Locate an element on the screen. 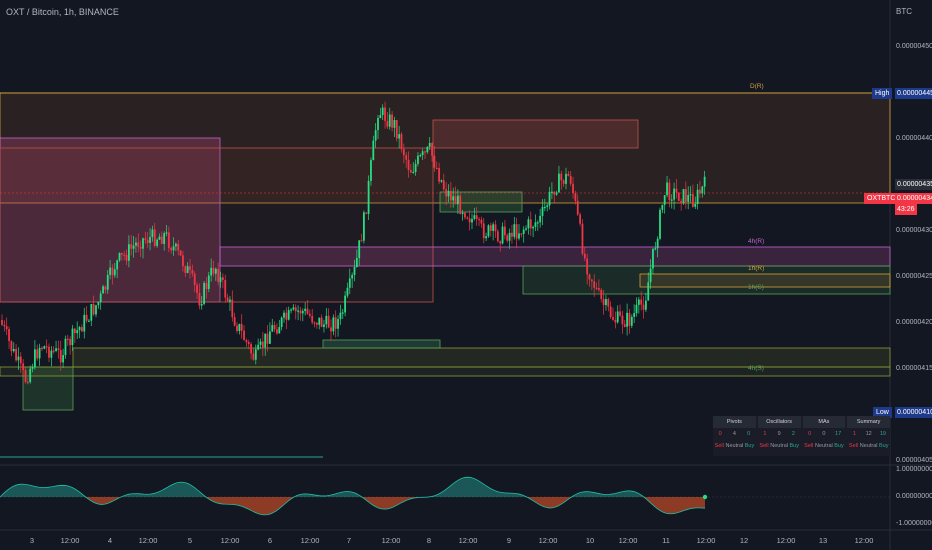  neutral-count: 4 is located at coordinates (734, 434).